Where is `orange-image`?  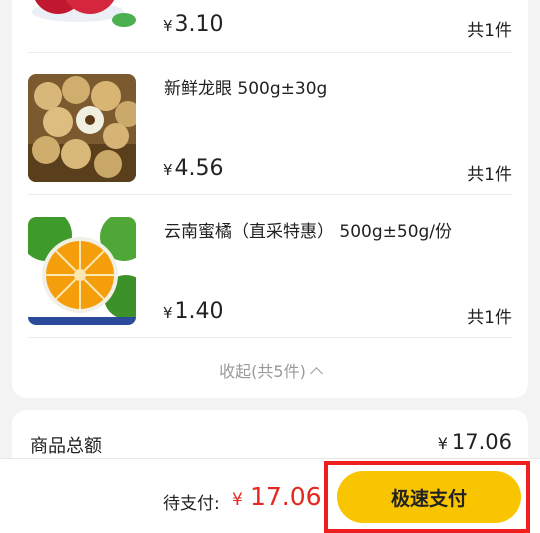 orange-image is located at coordinates (82, 271).